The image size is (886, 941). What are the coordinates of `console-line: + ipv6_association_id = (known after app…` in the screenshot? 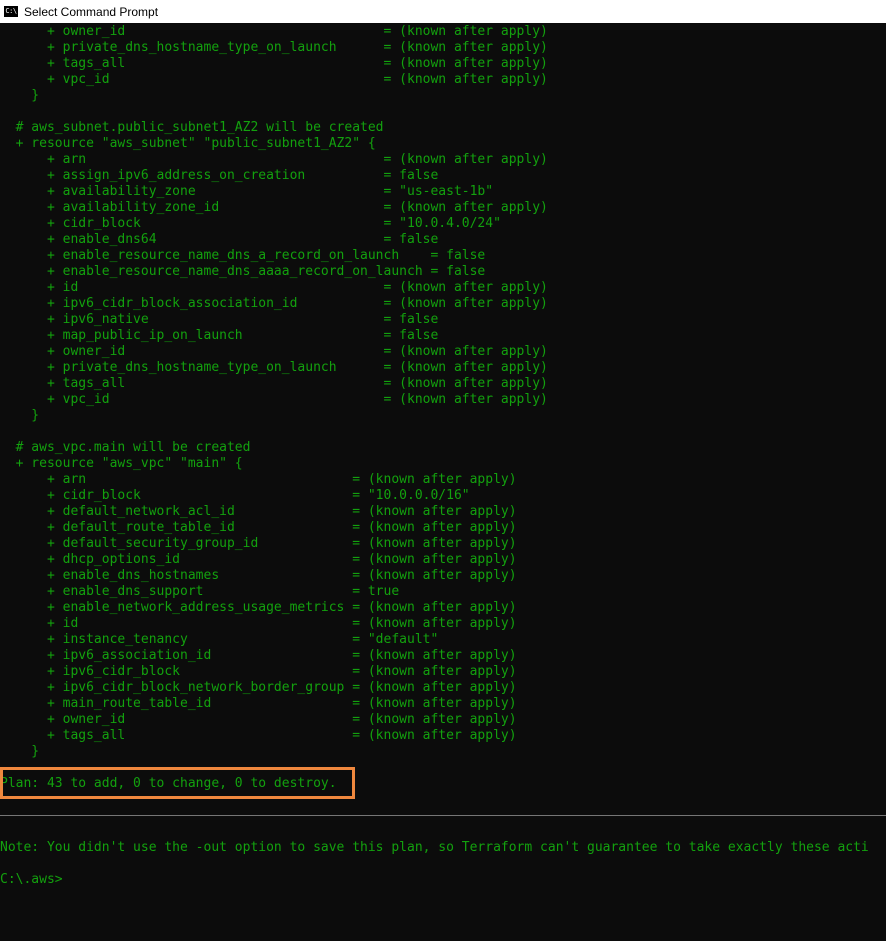 It's located at (258, 655).